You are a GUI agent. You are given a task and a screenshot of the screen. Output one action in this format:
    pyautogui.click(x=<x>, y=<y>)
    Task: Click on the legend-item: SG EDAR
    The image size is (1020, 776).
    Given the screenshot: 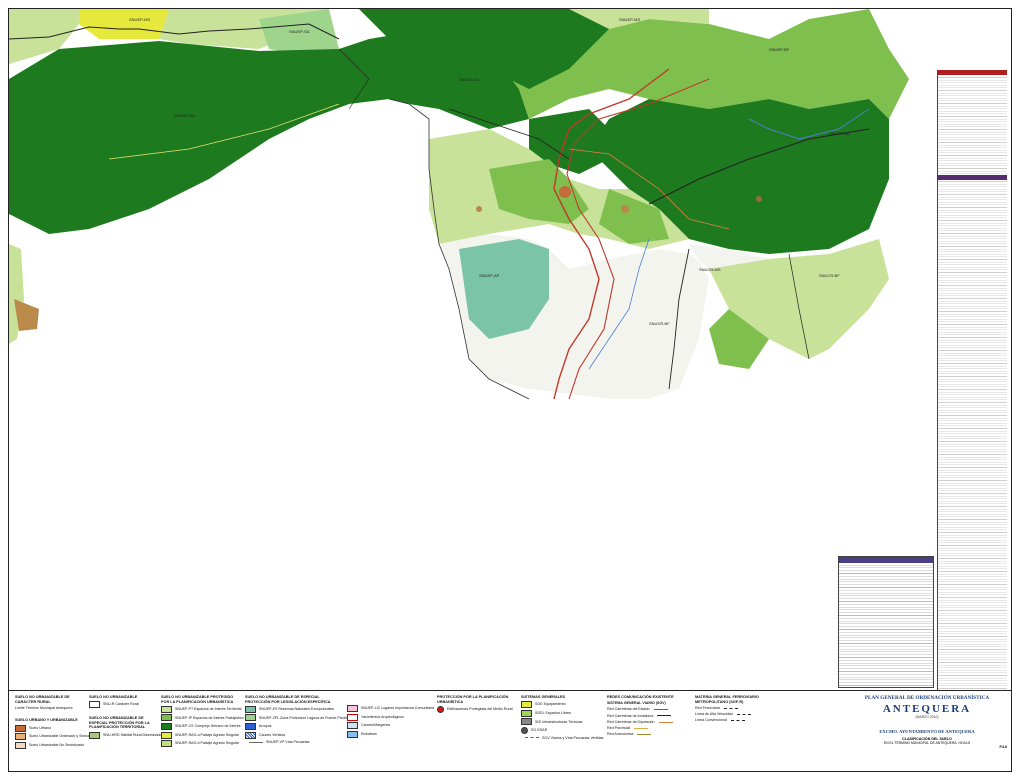 What is the action you would take?
    pyautogui.click(x=561, y=730)
    